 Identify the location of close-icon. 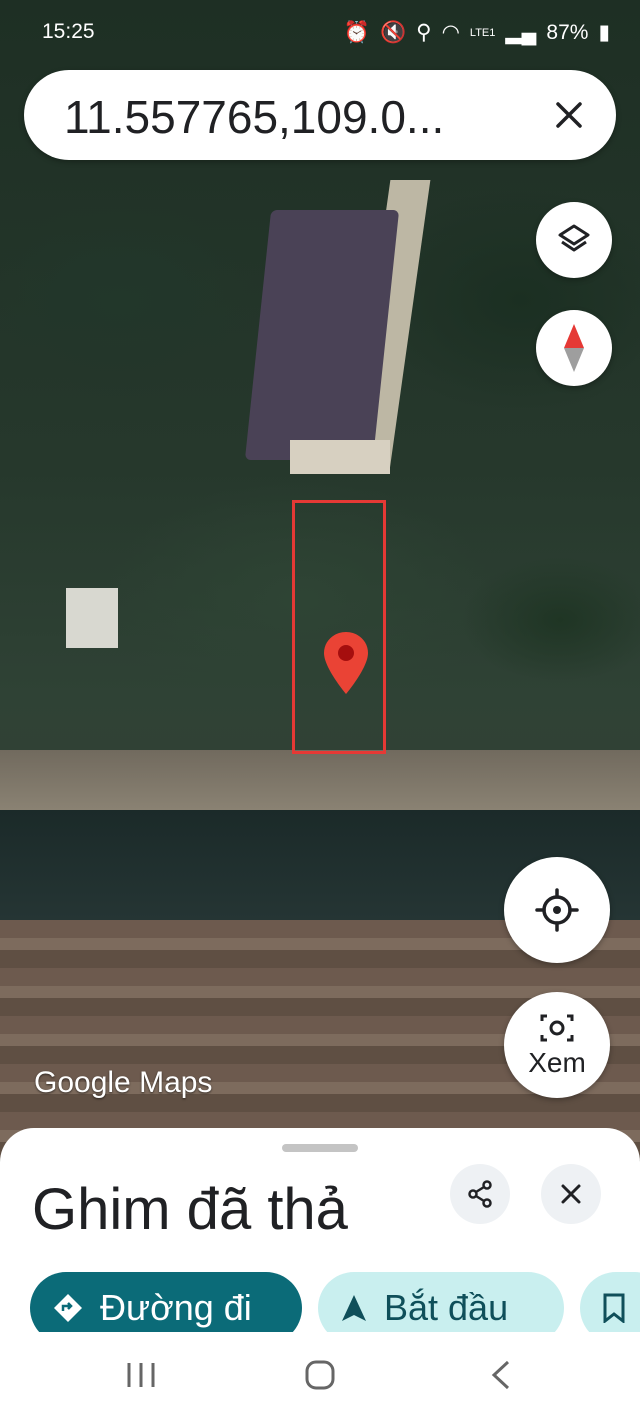
(571, 1194).